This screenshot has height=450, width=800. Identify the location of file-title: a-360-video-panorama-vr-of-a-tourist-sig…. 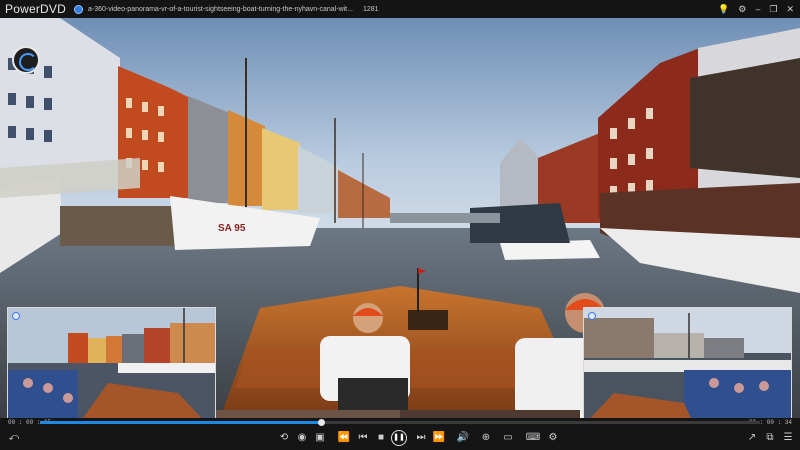
(220, 9).